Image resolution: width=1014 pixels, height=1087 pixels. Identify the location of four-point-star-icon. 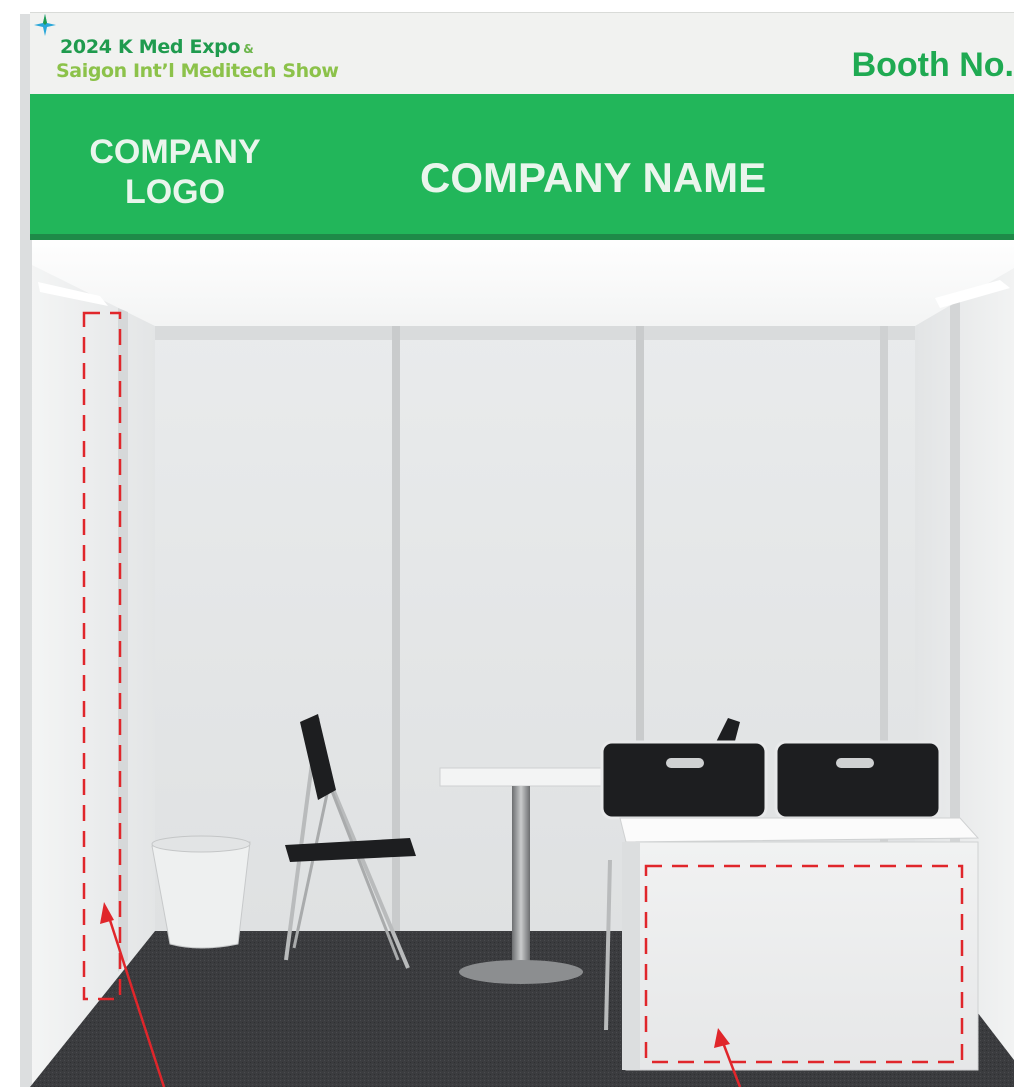
(45, 25).